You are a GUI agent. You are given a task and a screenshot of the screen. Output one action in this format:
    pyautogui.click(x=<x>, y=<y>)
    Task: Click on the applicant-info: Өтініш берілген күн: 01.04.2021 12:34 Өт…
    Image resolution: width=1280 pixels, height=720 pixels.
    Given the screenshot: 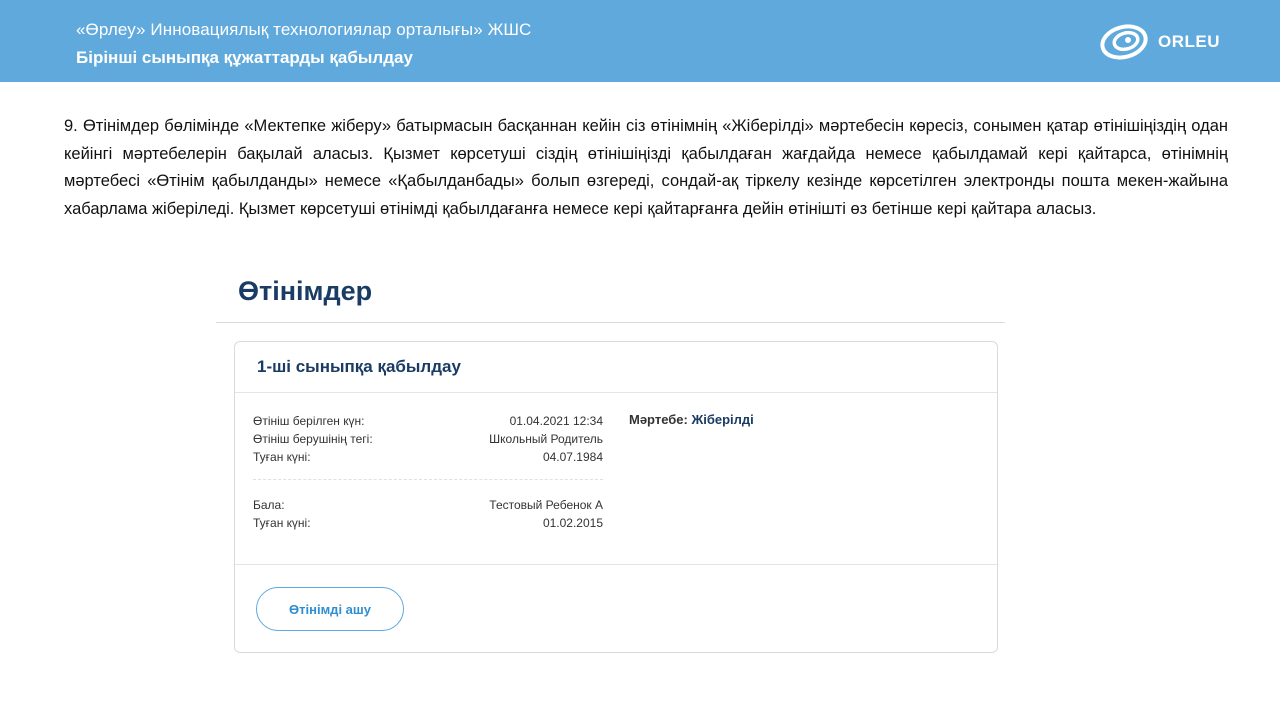 What is the action you would take?
    pyautogui.click(x=428, y=439)
    